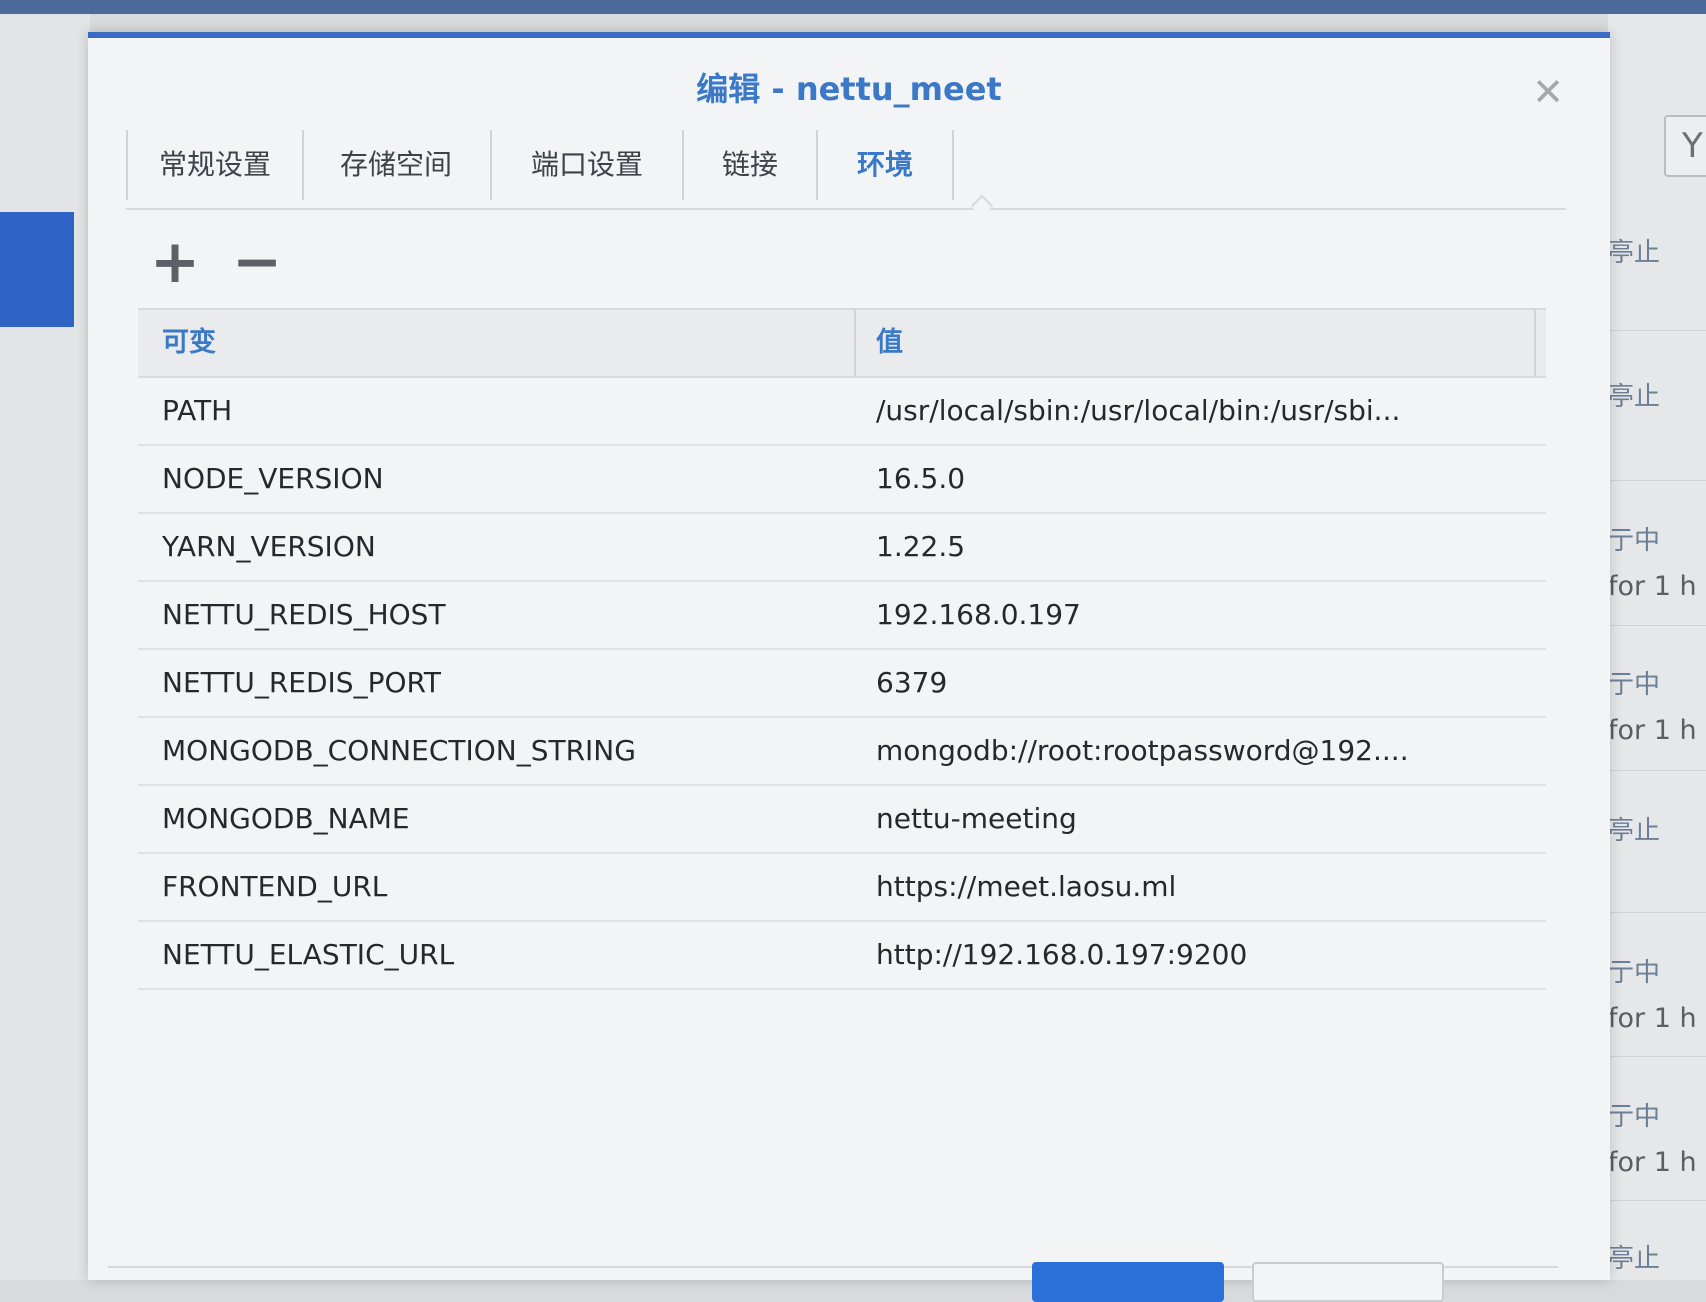 This screenshot has height=1302, width=1706. Describe the element at coordinates (842, 616) in the screenshot. I see `table-row: NETTU_REDIS_HOST 192.168.0.197` at that location.